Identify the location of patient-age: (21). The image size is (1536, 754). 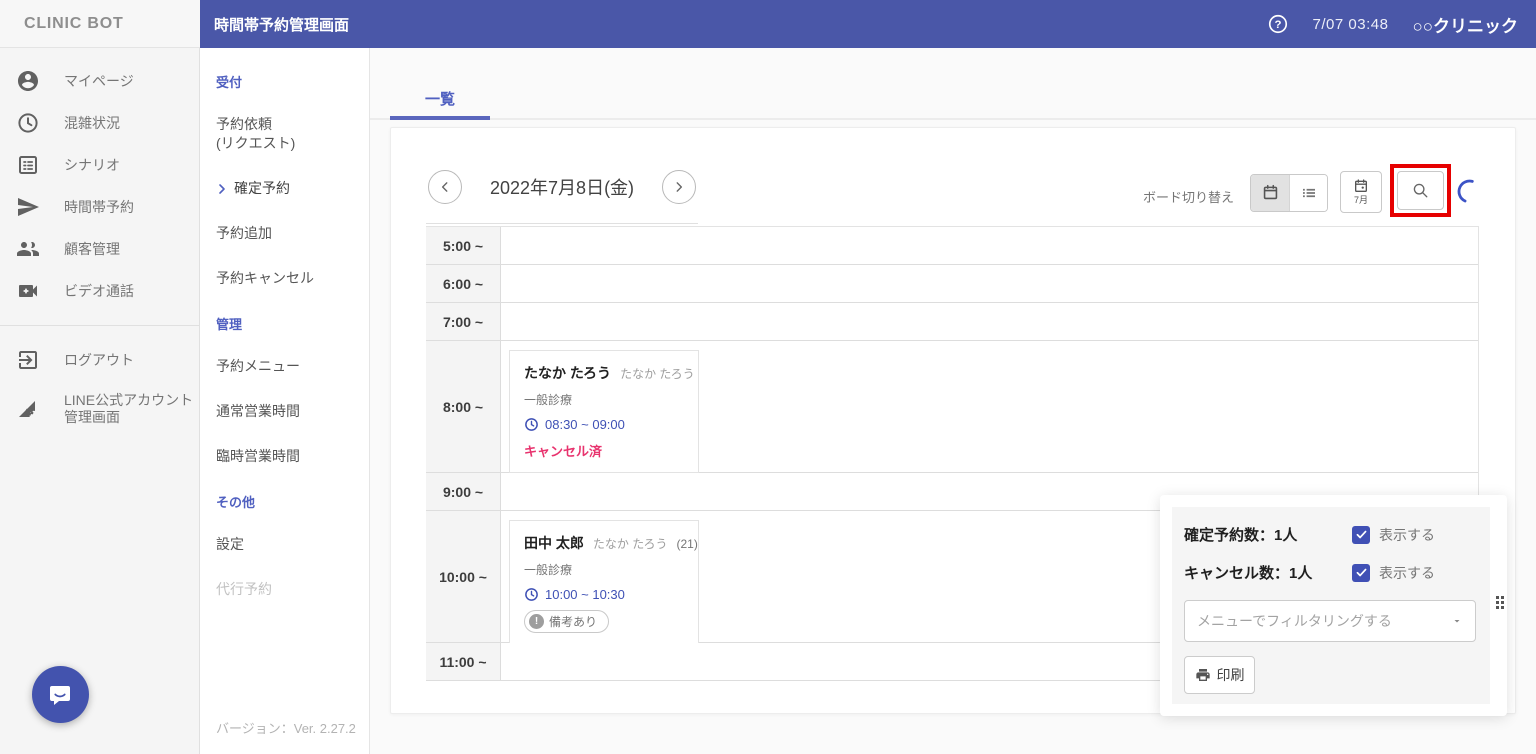
(687, 544).